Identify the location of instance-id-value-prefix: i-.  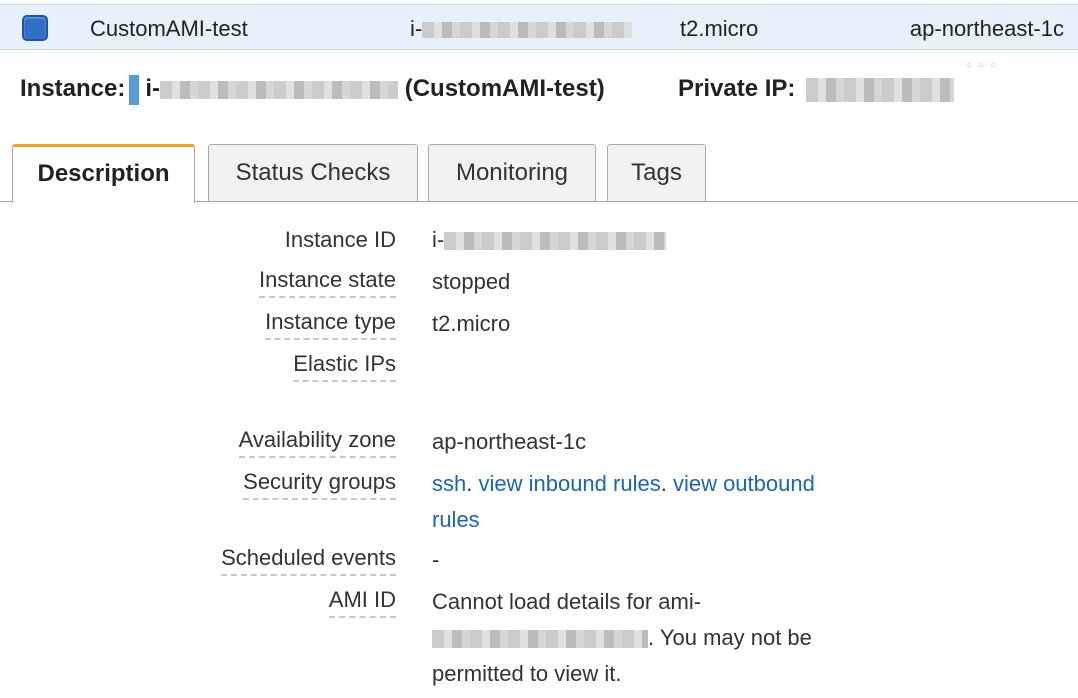
(438, 239).